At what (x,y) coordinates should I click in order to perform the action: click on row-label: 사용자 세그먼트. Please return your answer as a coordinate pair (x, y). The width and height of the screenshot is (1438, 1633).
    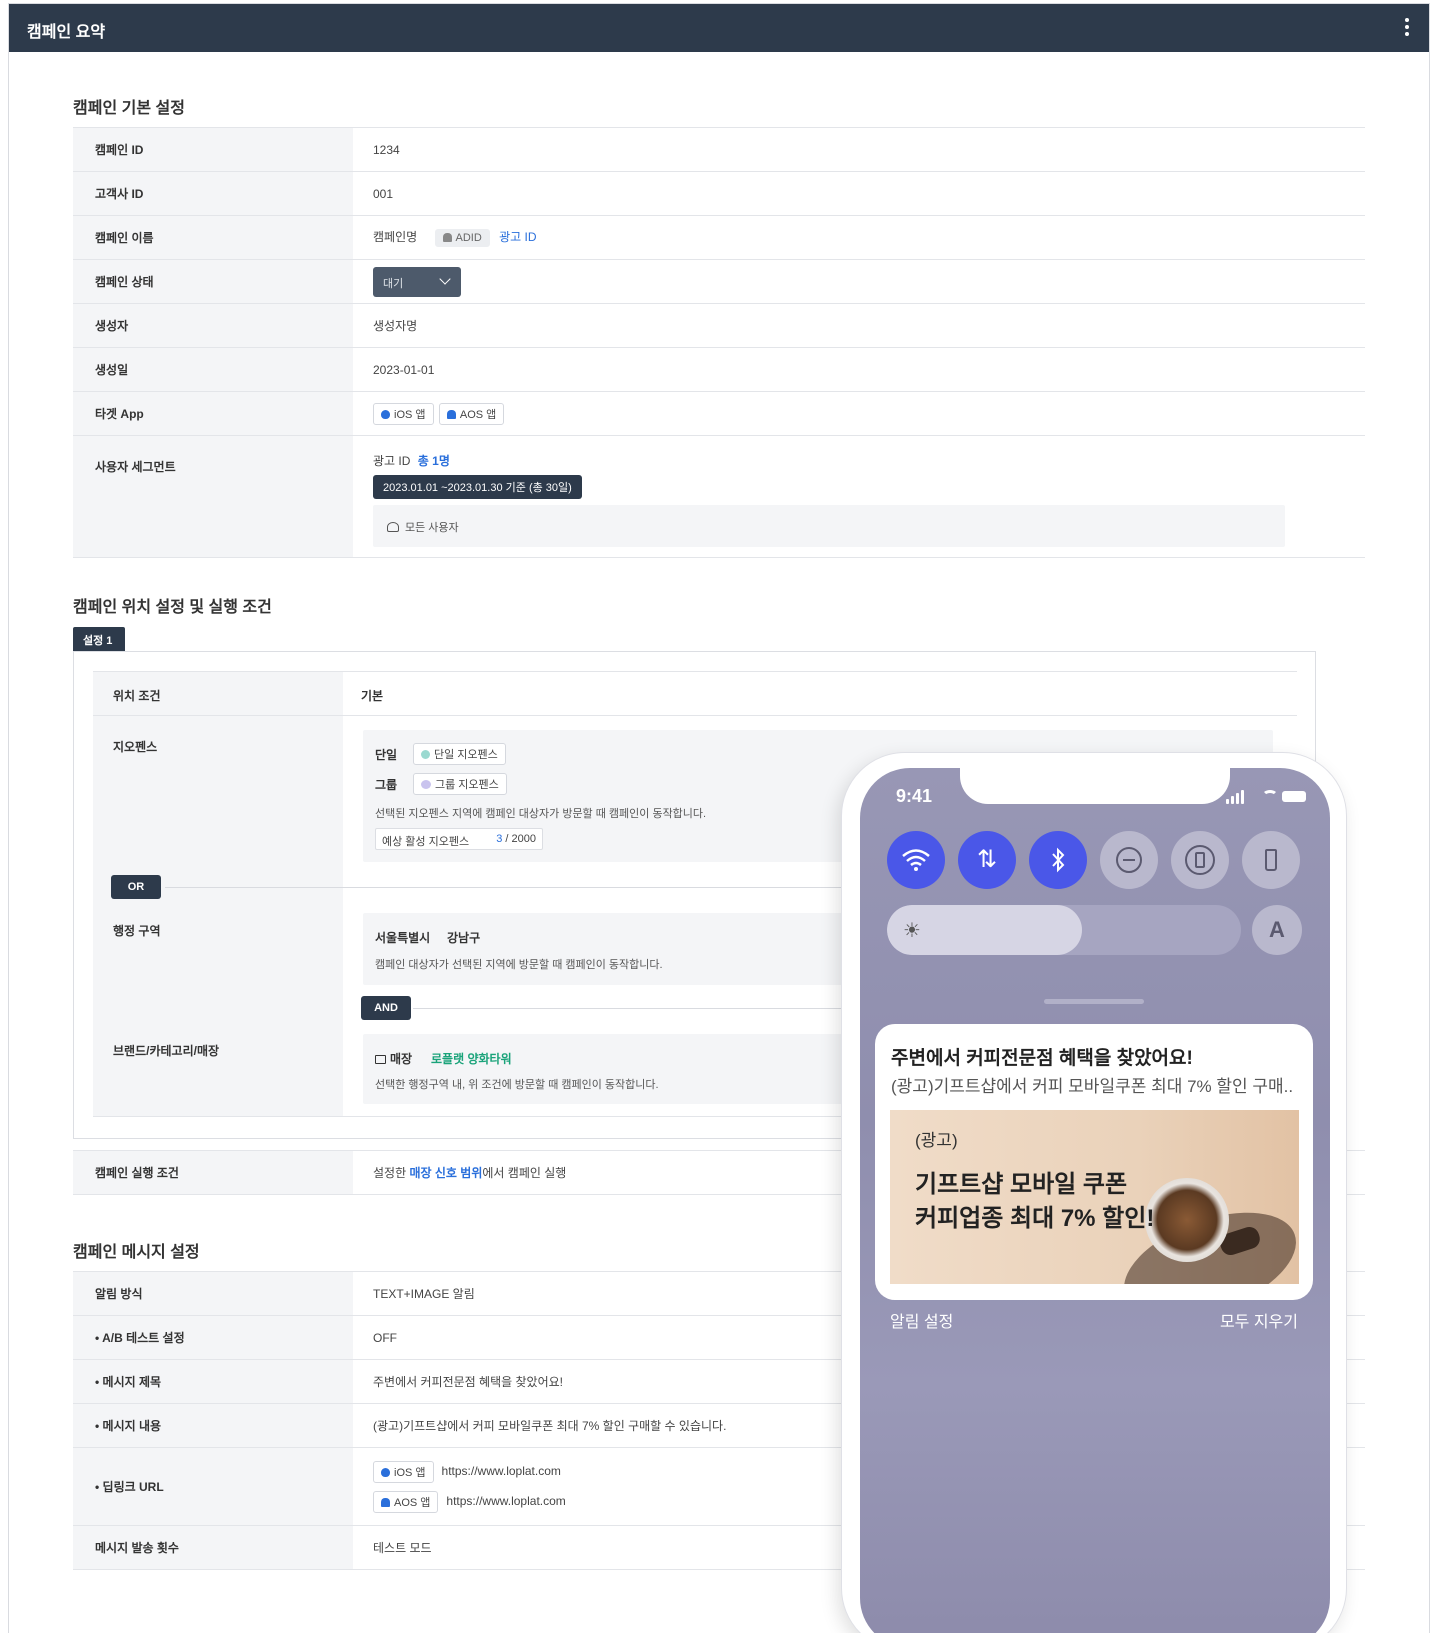
    Looking at the image, I should click on (213, 496).